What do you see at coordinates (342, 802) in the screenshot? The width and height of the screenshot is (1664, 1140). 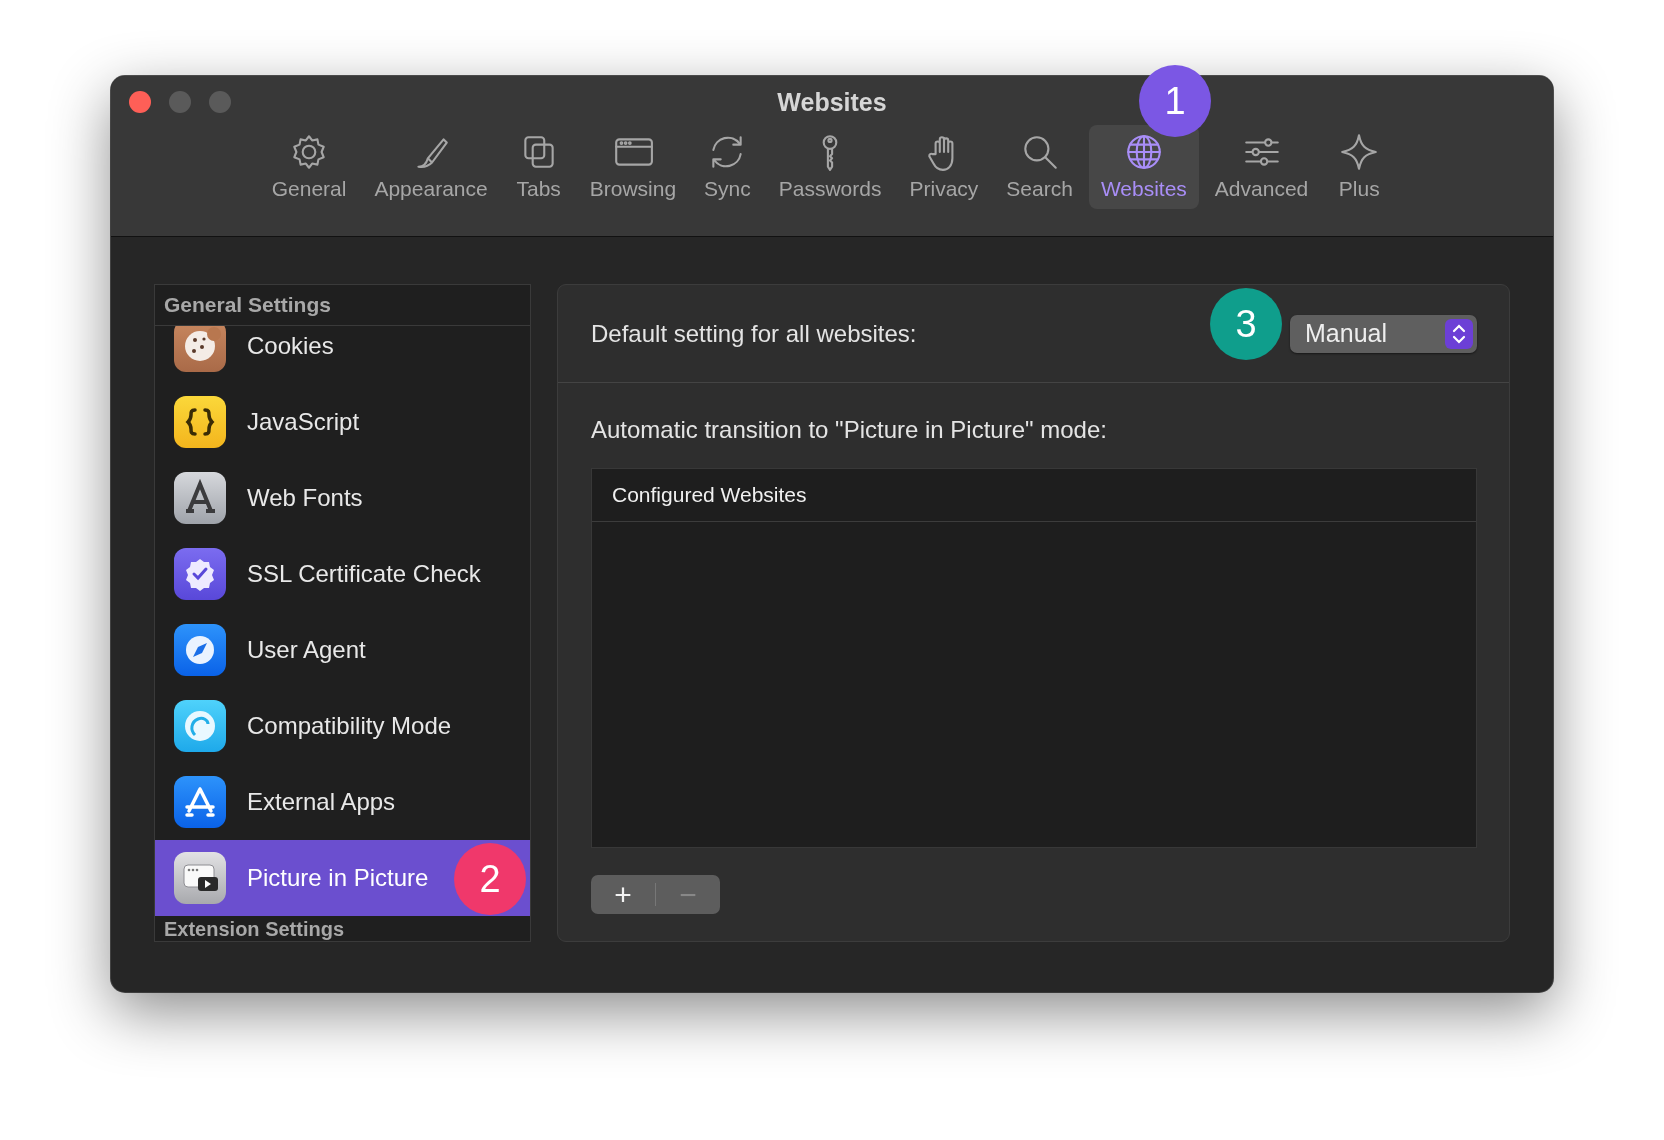 I see `sidebar-item: External Apps` at bounding box center [342, 802].